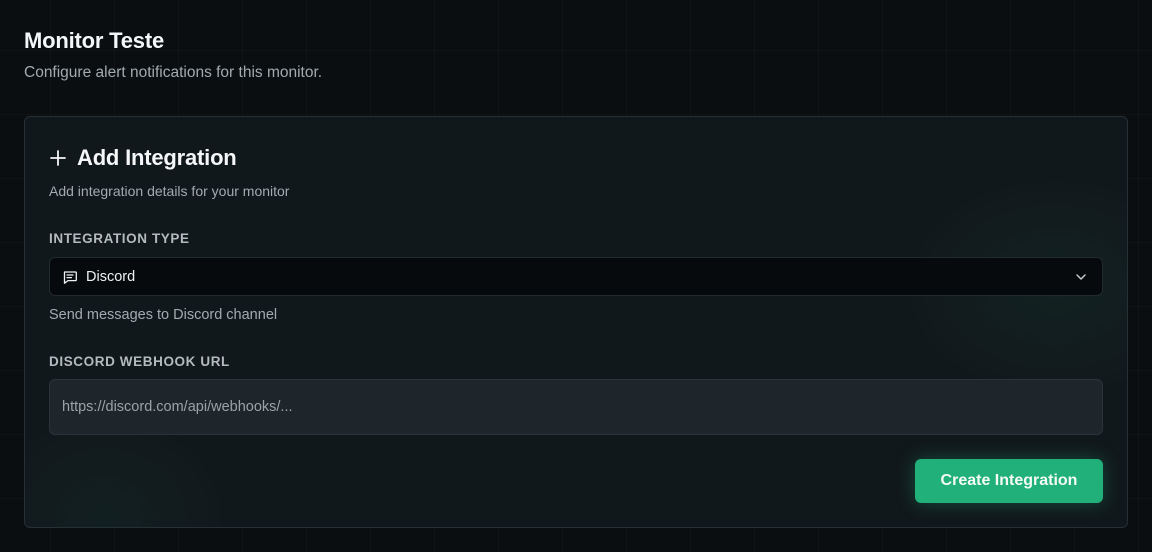 The width and height of the screenshot is (1152, 552). Describe the element at coordinates (1081, 277) in the screenshot. I see `chevron-down-icon` at that location.